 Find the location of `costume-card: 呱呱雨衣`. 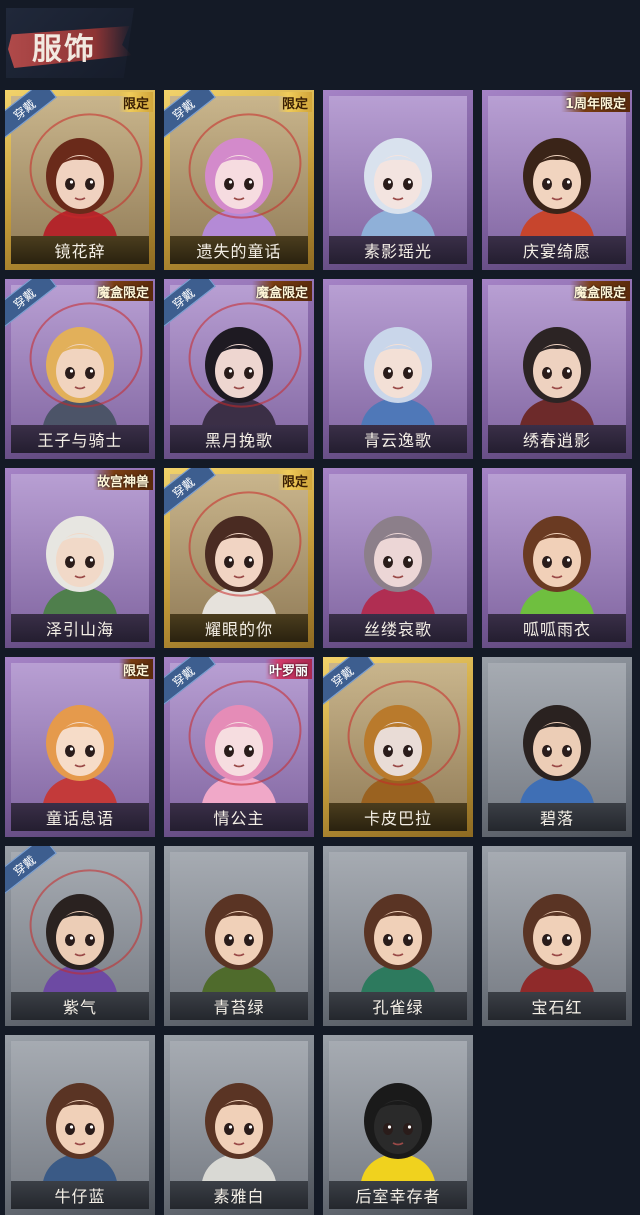

costume-card: 呱呱雨衣 is located at coordinates (557, 558).